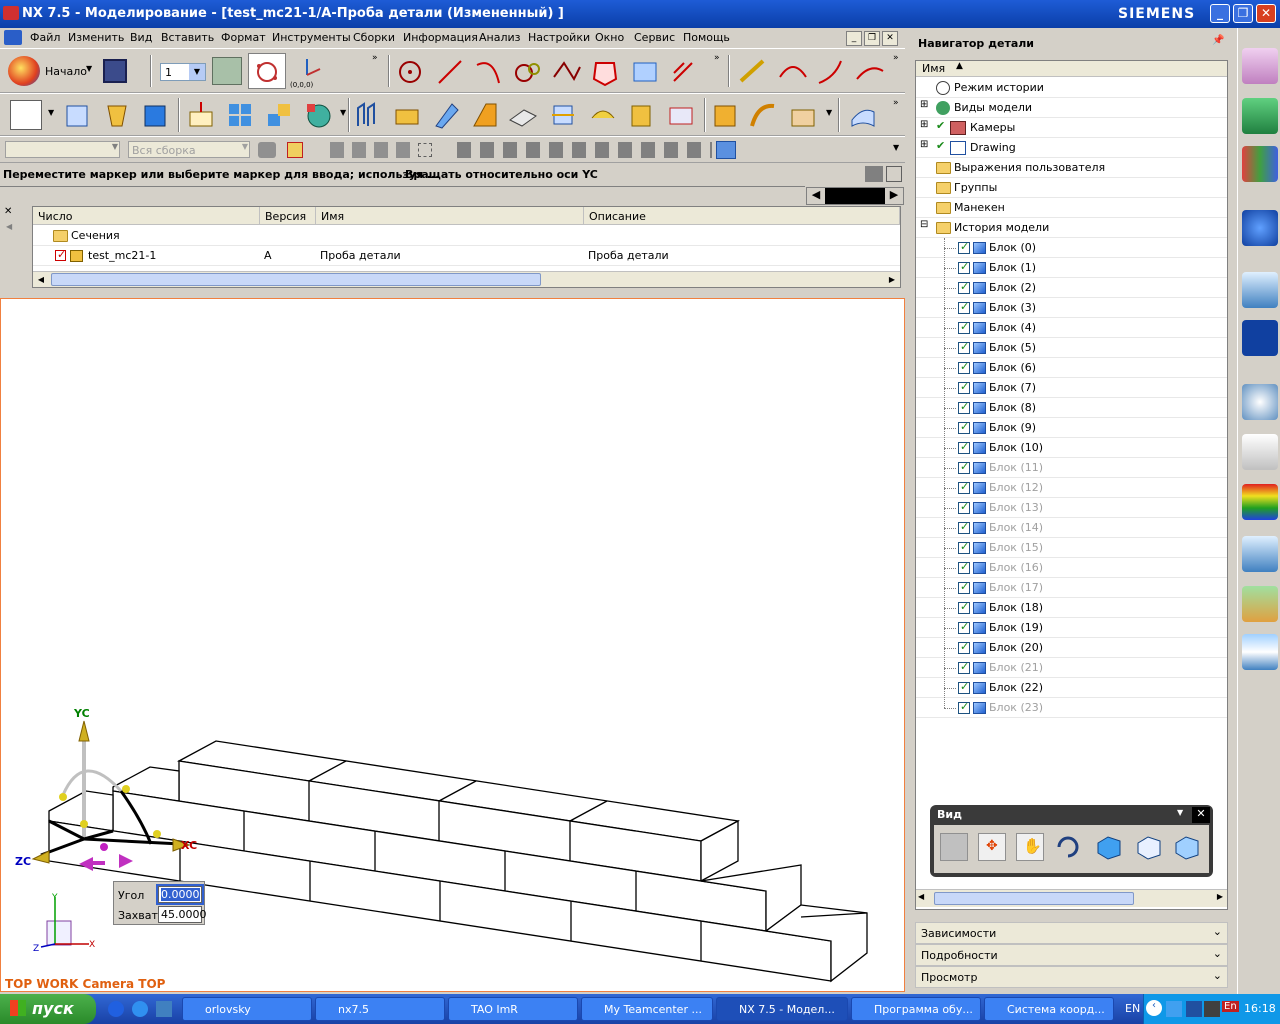 The width and height of the screenshot is (1280, 1024). Describe the element at coordinates (369, 115) in the screenshot. I see `shell-icon` at that location.